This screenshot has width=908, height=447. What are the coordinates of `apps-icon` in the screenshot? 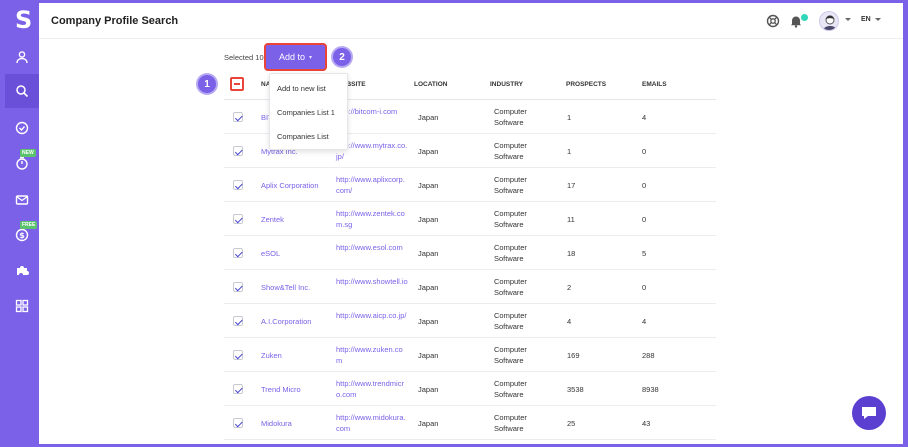 It's located at (22, 306).